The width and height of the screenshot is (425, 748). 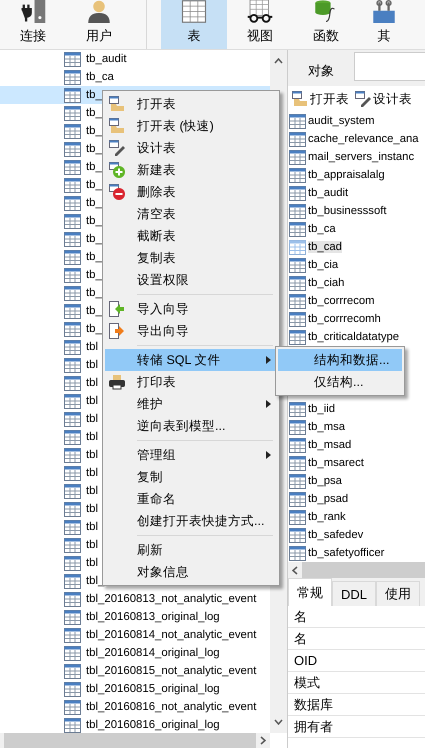 I want to click on toolbar-button: 函数, so click(x=326, y=24).